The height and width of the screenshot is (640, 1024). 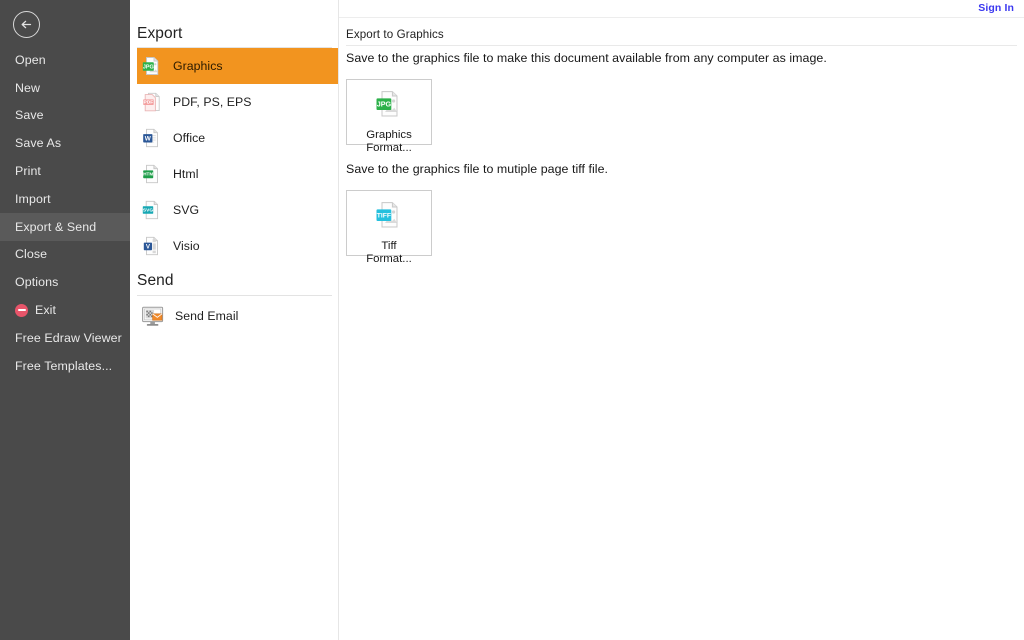 I want to click on sidebar-item-export-and-send: Export & Send, so click(x=65, y=226).